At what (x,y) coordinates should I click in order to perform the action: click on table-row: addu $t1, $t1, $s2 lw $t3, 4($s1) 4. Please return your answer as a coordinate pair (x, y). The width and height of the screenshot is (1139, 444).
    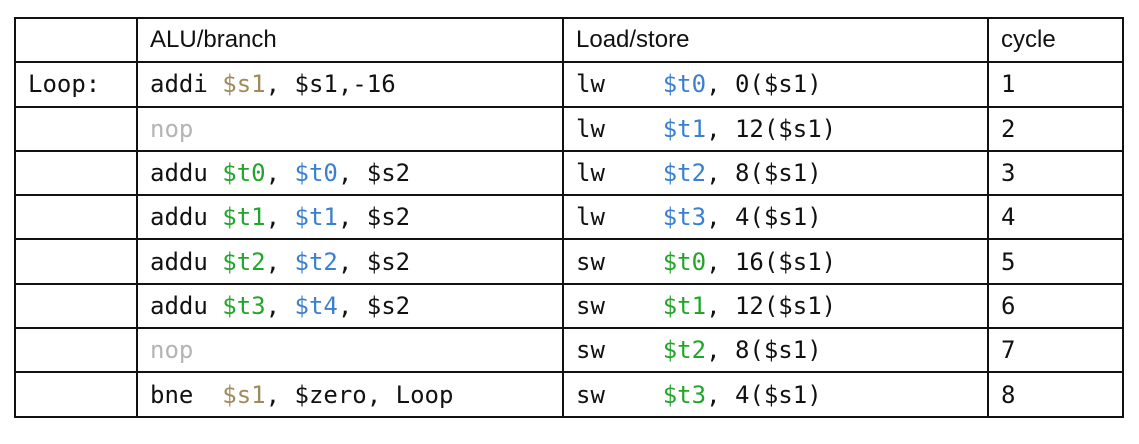
    Looking at the image, I should click on (569, 217).